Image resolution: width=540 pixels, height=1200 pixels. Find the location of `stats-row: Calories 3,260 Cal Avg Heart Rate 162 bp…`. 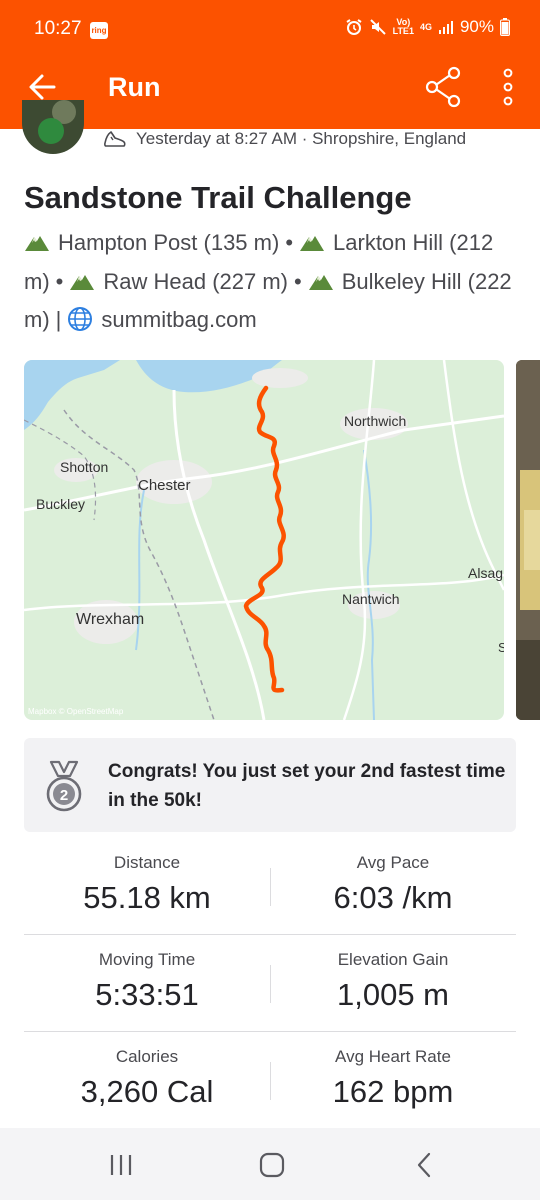

stats-row: Calories 3,260 Cal Avg Heart Rate 162 bp… is located at coordinates (270, 1080).